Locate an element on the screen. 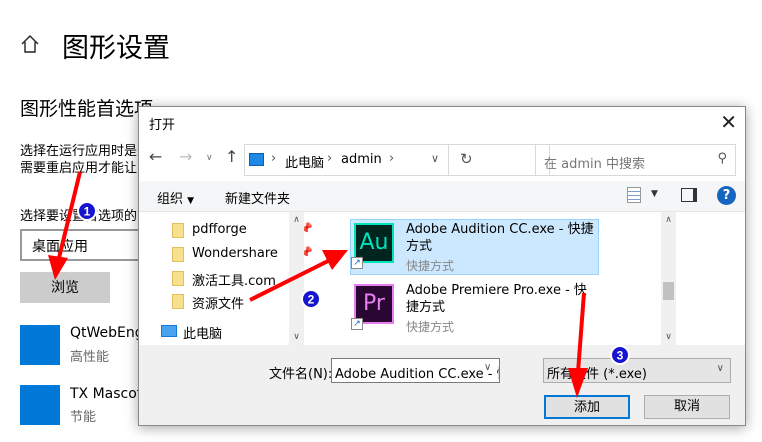 This screenshot has width=762, height=442. annotation-badge-3: 3 is located at coordinates (620, 355).